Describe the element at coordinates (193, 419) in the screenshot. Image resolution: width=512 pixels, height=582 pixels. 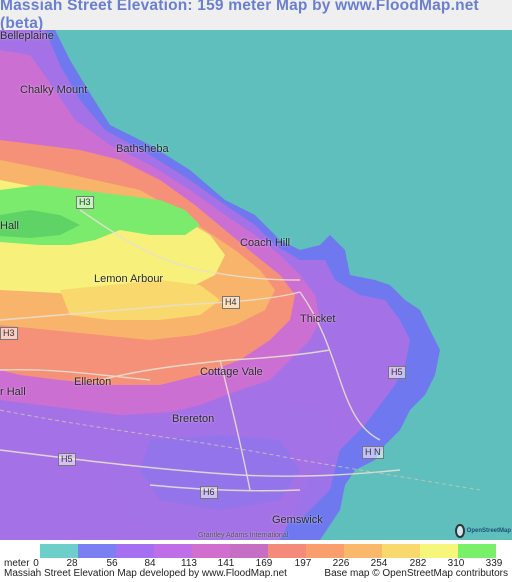
I see `place-label-brereton: Brereton` at that location.